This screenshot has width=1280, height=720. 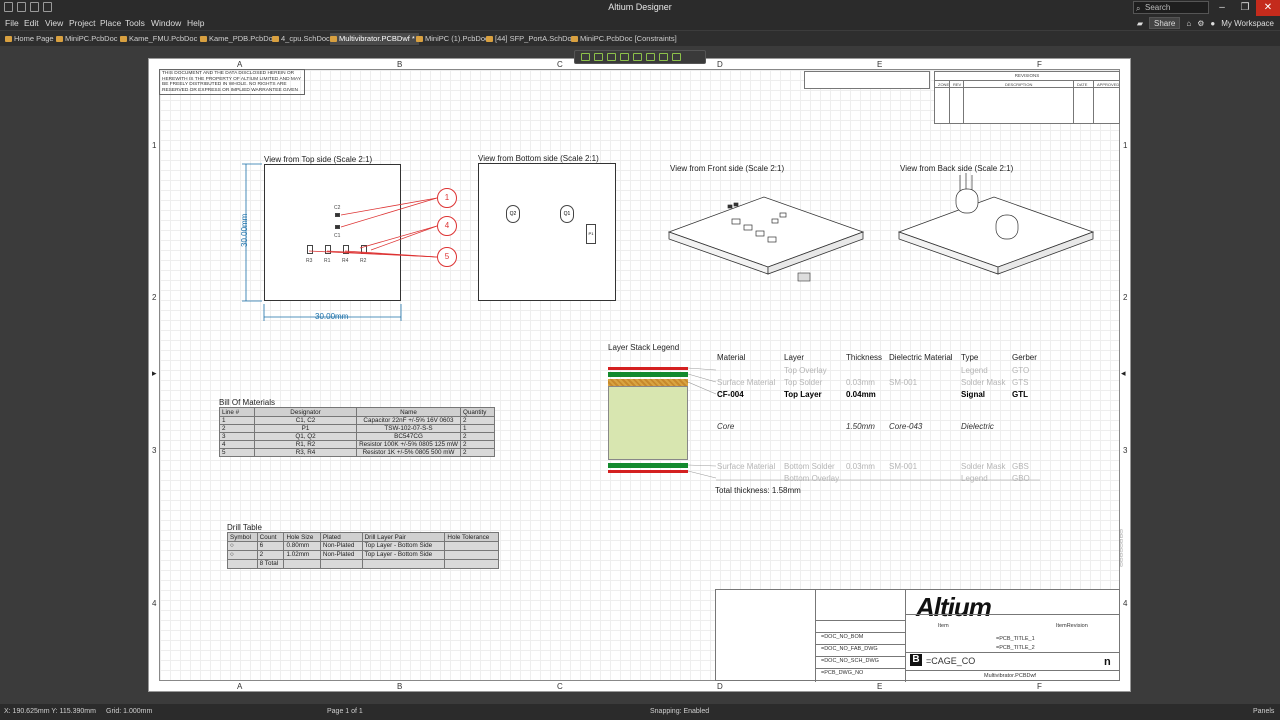 I want to click on table-row: 3 Q1, Q2 BC547CG 2, so click(x=357, y=436).